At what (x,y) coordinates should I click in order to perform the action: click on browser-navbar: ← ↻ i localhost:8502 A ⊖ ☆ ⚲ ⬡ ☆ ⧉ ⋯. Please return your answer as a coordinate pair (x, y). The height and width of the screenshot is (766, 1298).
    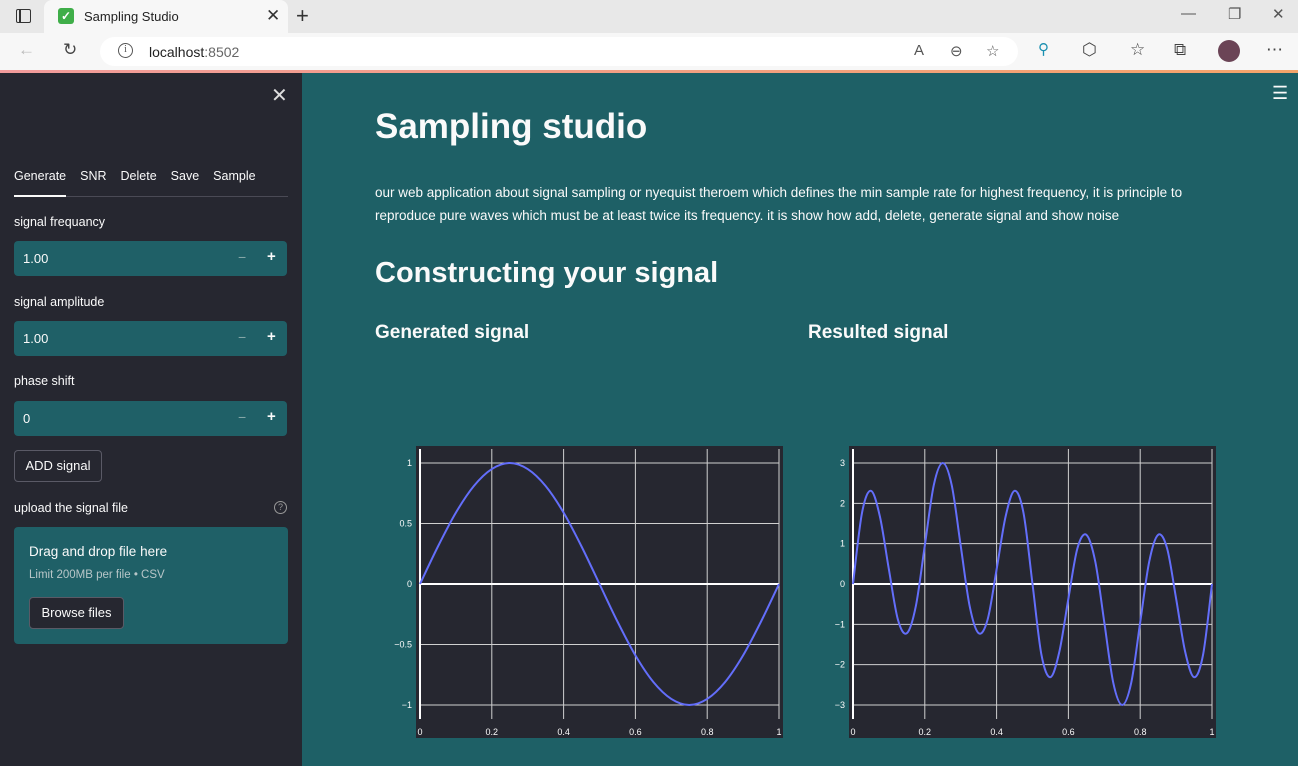
    Looking at the image, I should click on (649, 51).